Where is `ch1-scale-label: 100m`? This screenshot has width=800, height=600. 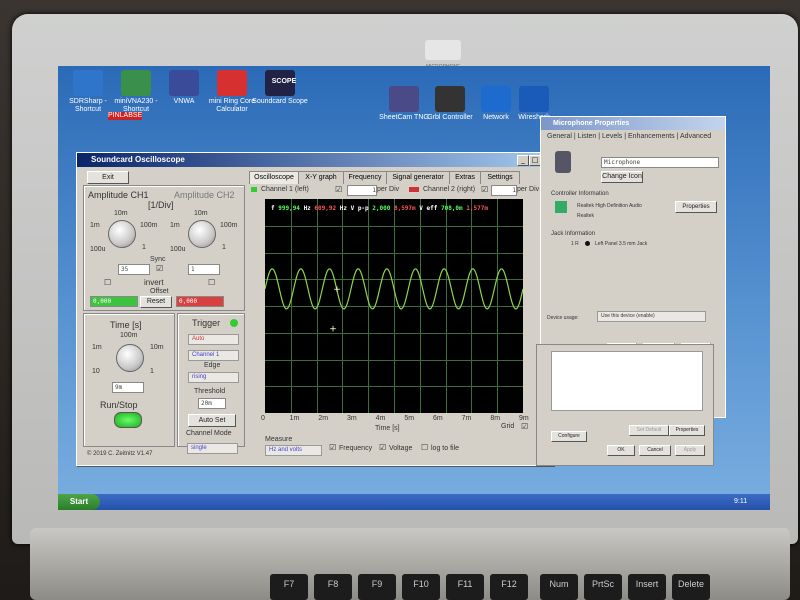
ch1-scale-label: 100m is located at coordinates (149, 225).